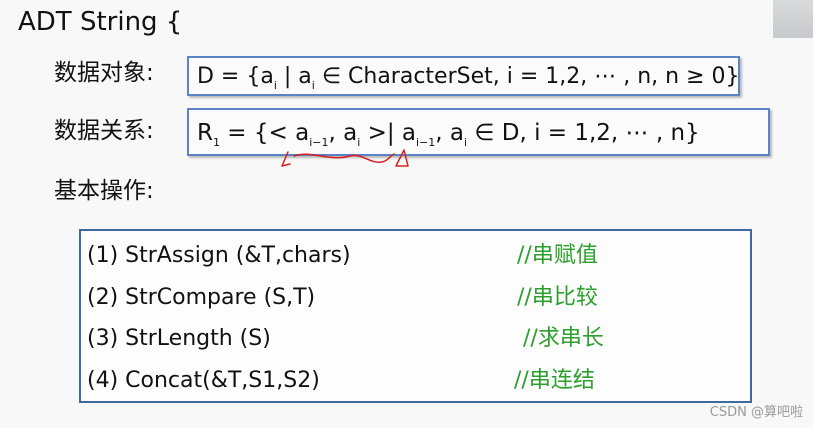 This screenshot has width=813, height=428. What do you see at coordinates (264, 133) in the screenshot?
I see `formula-text: = {< a` at bounding box center [264, 133].